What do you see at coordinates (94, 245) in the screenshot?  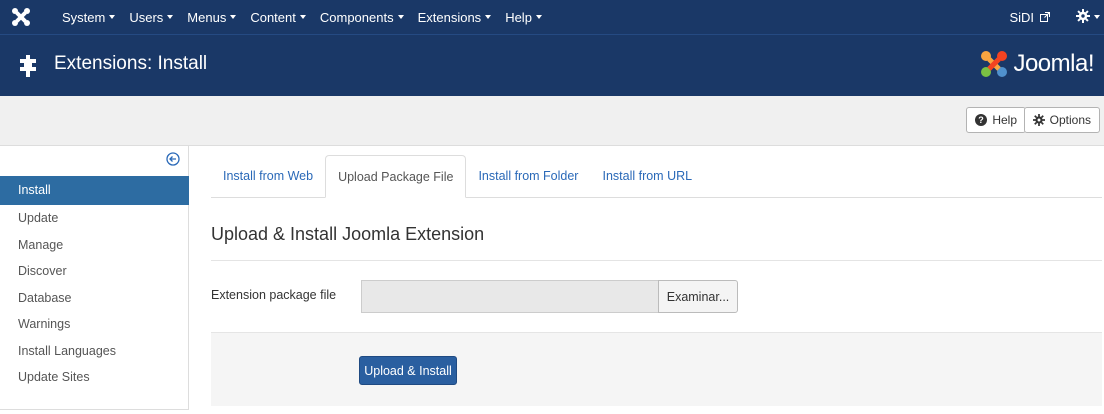 I see `sidebar-item-manage: Manage` at bounding box center [94, 245].